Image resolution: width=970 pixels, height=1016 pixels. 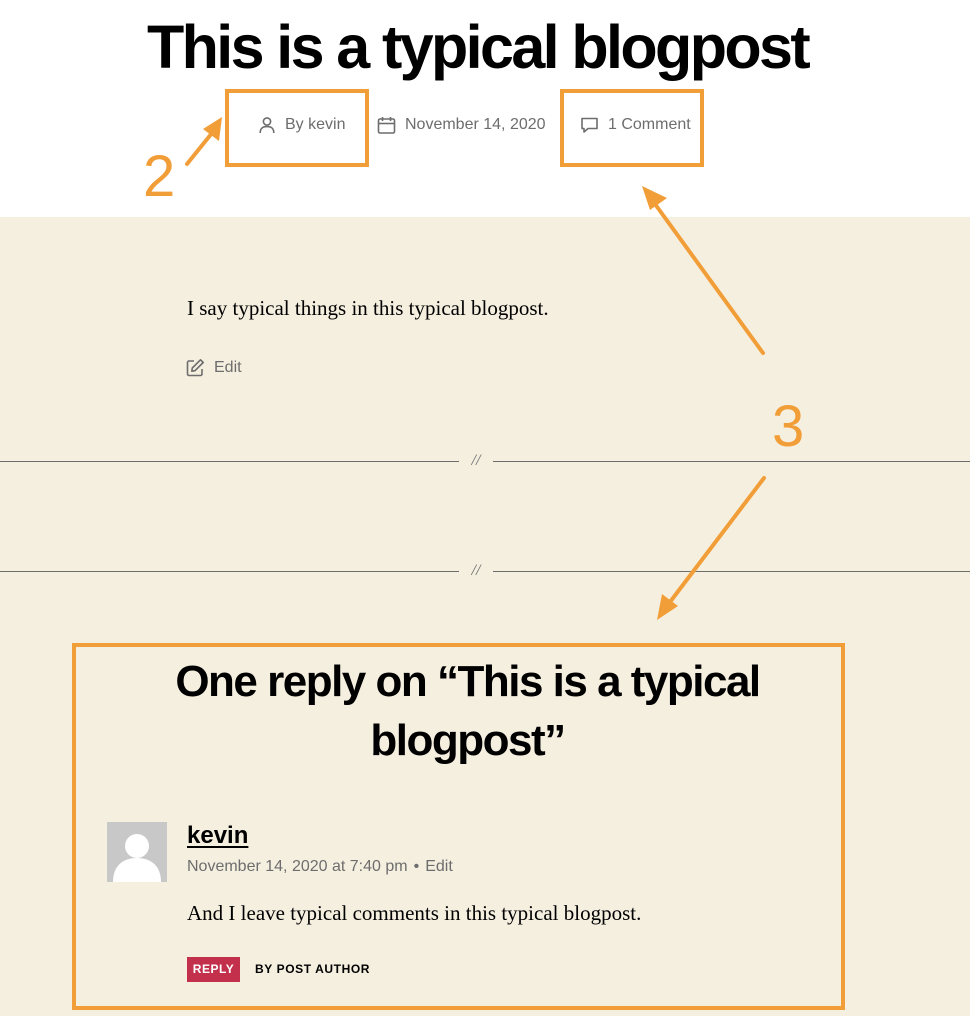 What do you see at coordinates (315, 124) in the screenshot?
I see `post-author-label: By kevin` at bounding box center [315, 124].